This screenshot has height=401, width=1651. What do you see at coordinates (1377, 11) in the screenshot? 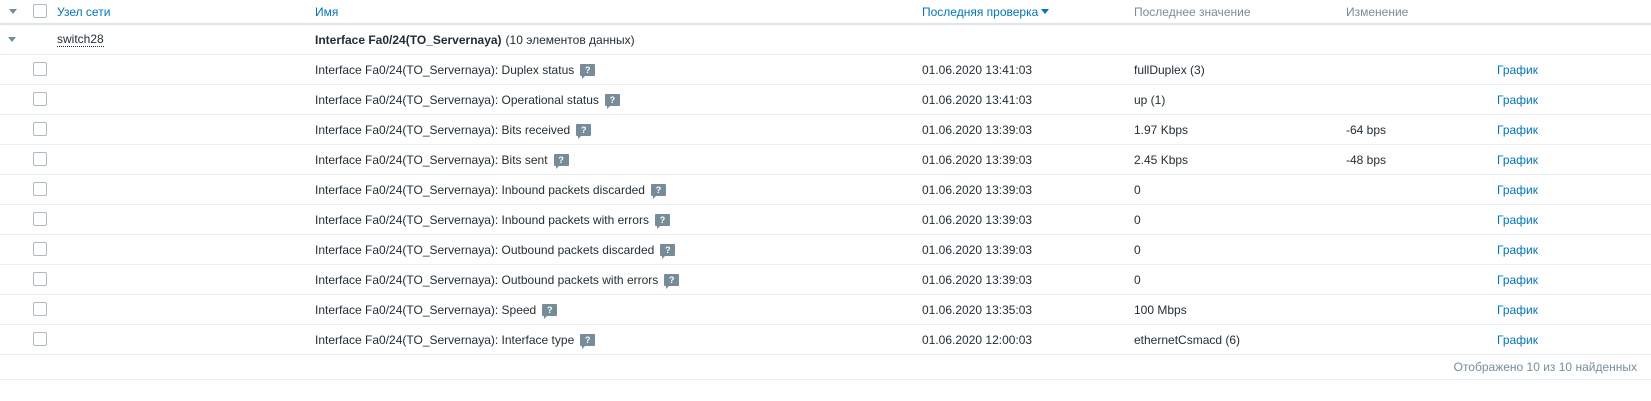
I see `column-header-change: Изменение` at bounding box center [1377, 11].